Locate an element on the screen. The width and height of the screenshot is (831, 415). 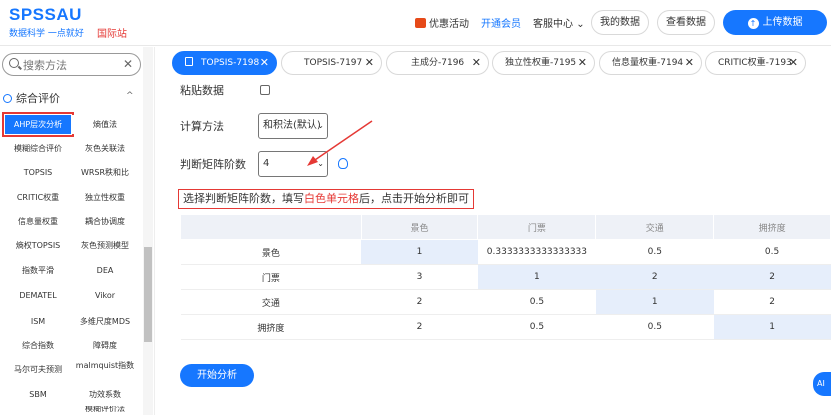
tab-pca-7196: 主成分-7196 ✕ is located at coordinates (437, 63).